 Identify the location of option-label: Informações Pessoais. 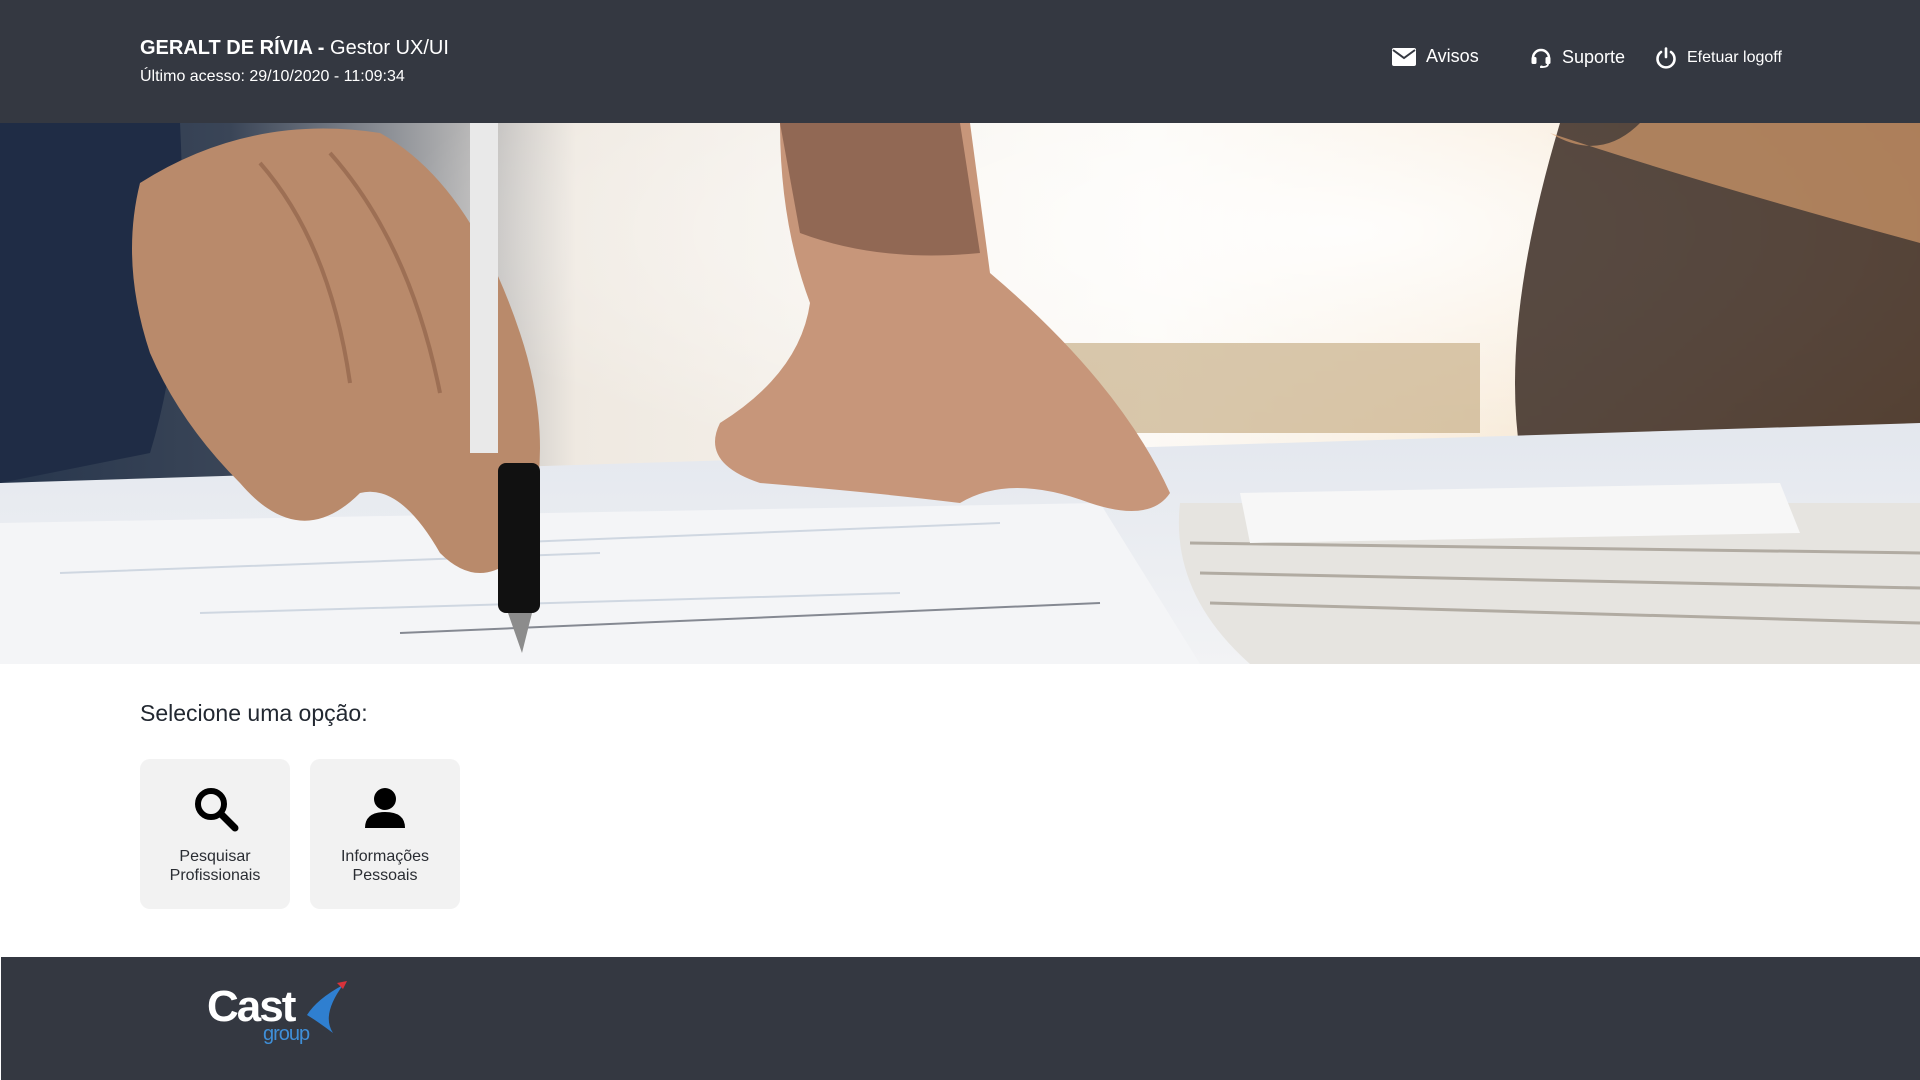
(385, 866).